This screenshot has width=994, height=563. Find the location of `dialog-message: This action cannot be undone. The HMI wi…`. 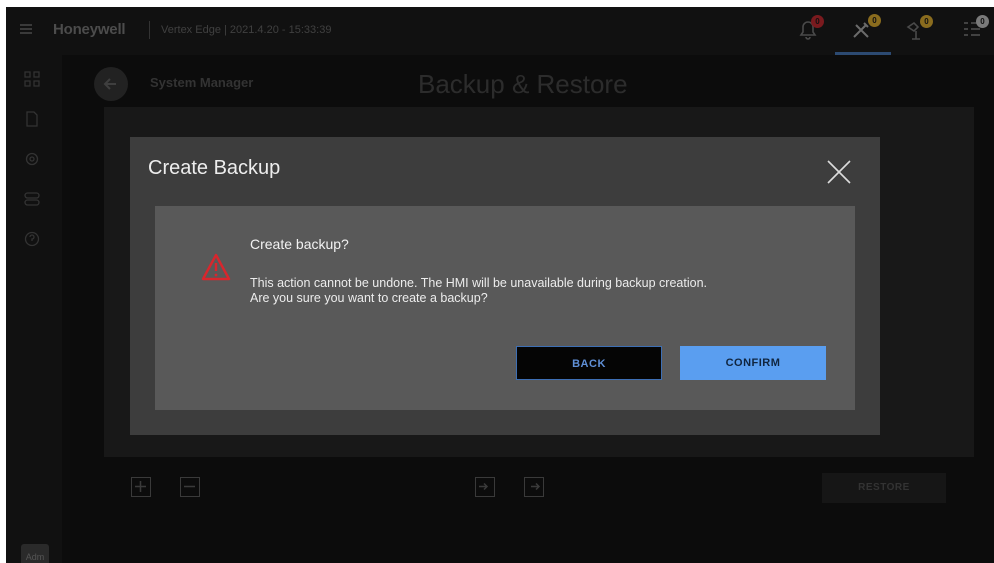

dialog-message: This action cannot be undone. The HMI wi… is located at coordinates (545, 291).